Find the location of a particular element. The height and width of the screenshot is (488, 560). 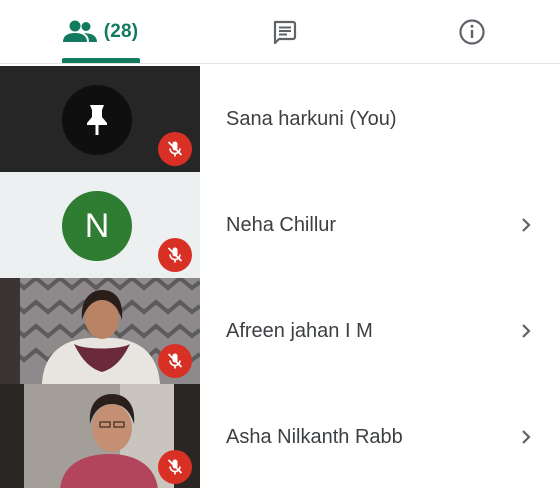

participant-name: Asha Nilkanth Rabb is located at coordinates (314, 436).